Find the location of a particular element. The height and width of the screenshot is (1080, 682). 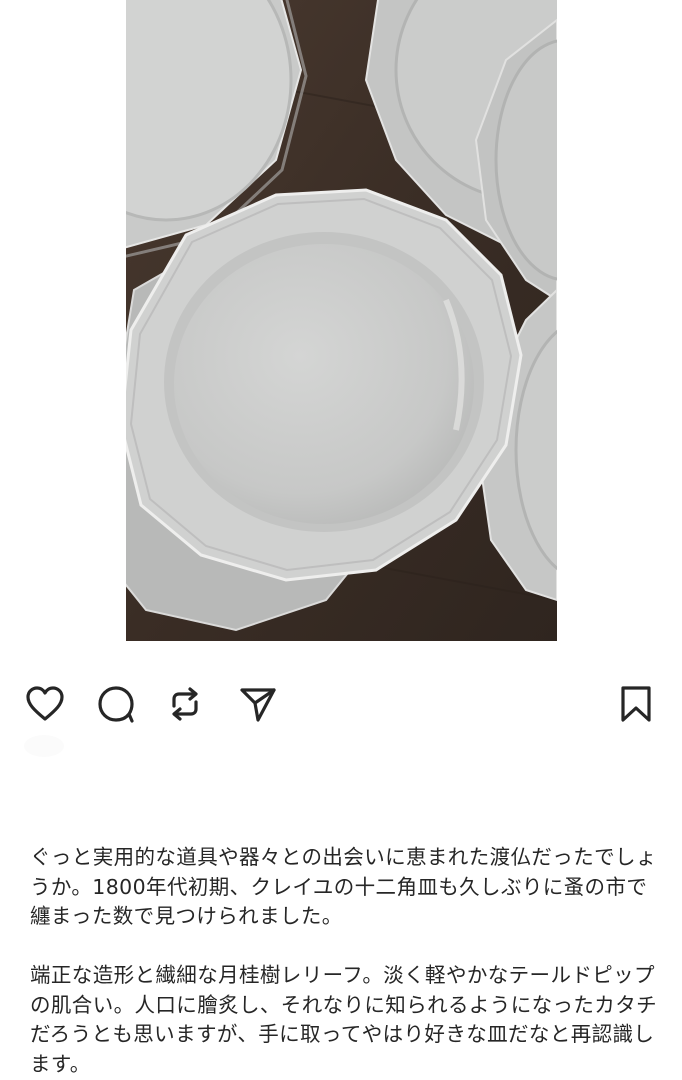

comment-icon is located at coordinates (116, 704).